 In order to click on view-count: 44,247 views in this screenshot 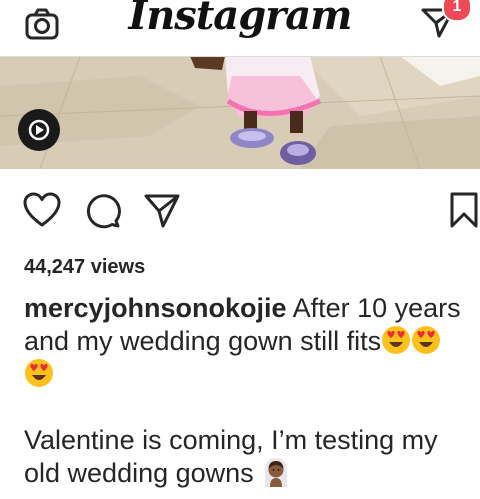, I will do `click(84, 267)`.